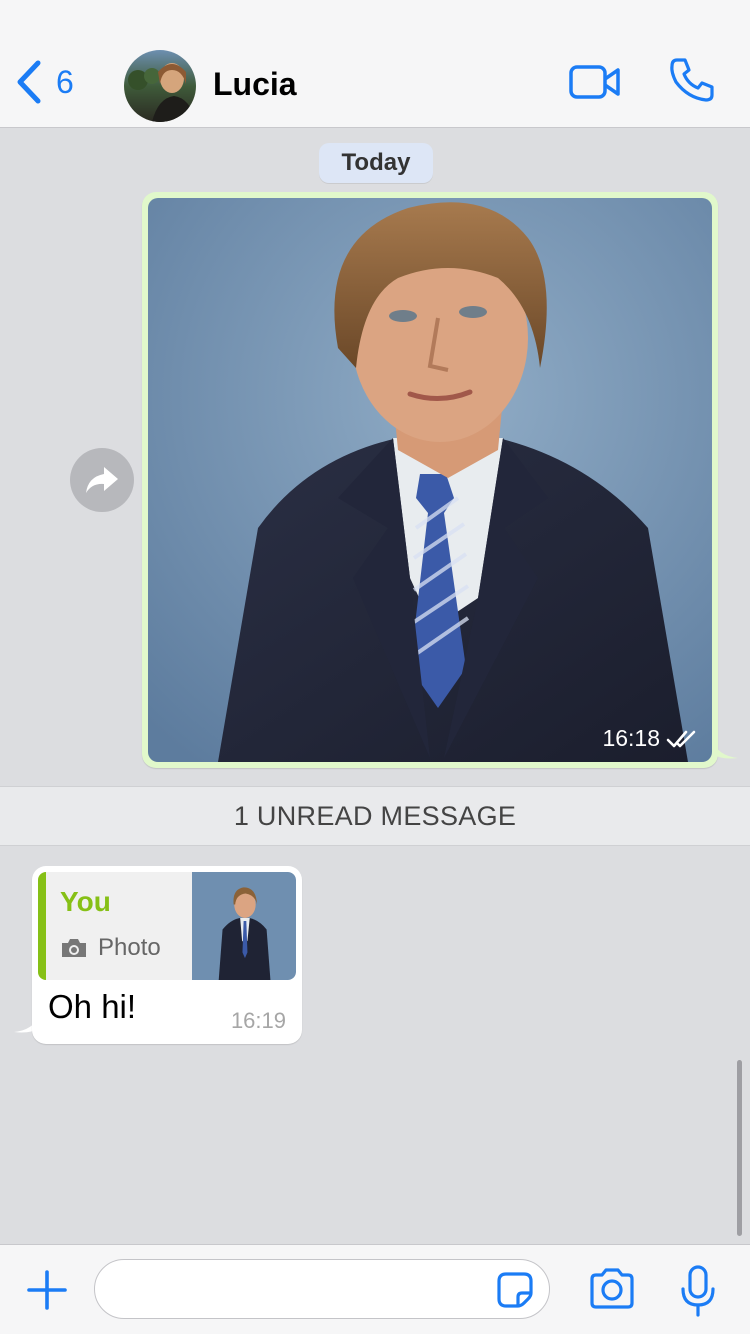  What do you see at coordinates (85, 901) in the screenshot?
I see `reply-author: You` at bounding box center [85, 901].